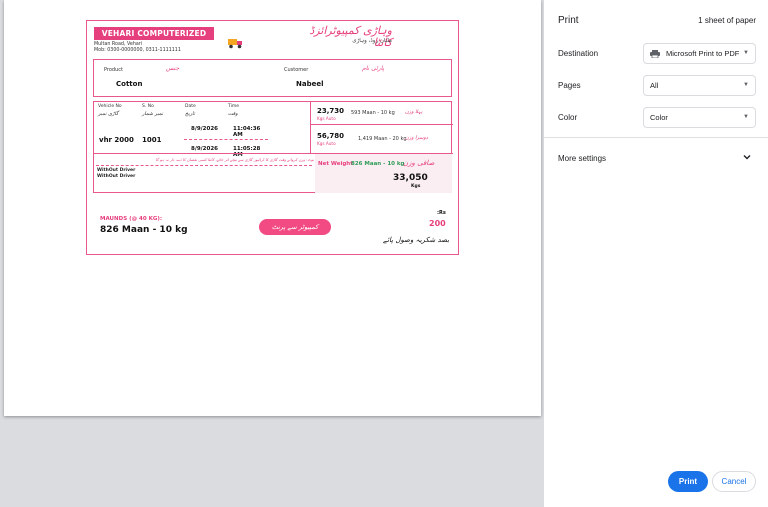  What do you see at coordinates (204, 149) in the screenshot?
I see `second-date: 8/9/2026` at bounding box center [204, 149].